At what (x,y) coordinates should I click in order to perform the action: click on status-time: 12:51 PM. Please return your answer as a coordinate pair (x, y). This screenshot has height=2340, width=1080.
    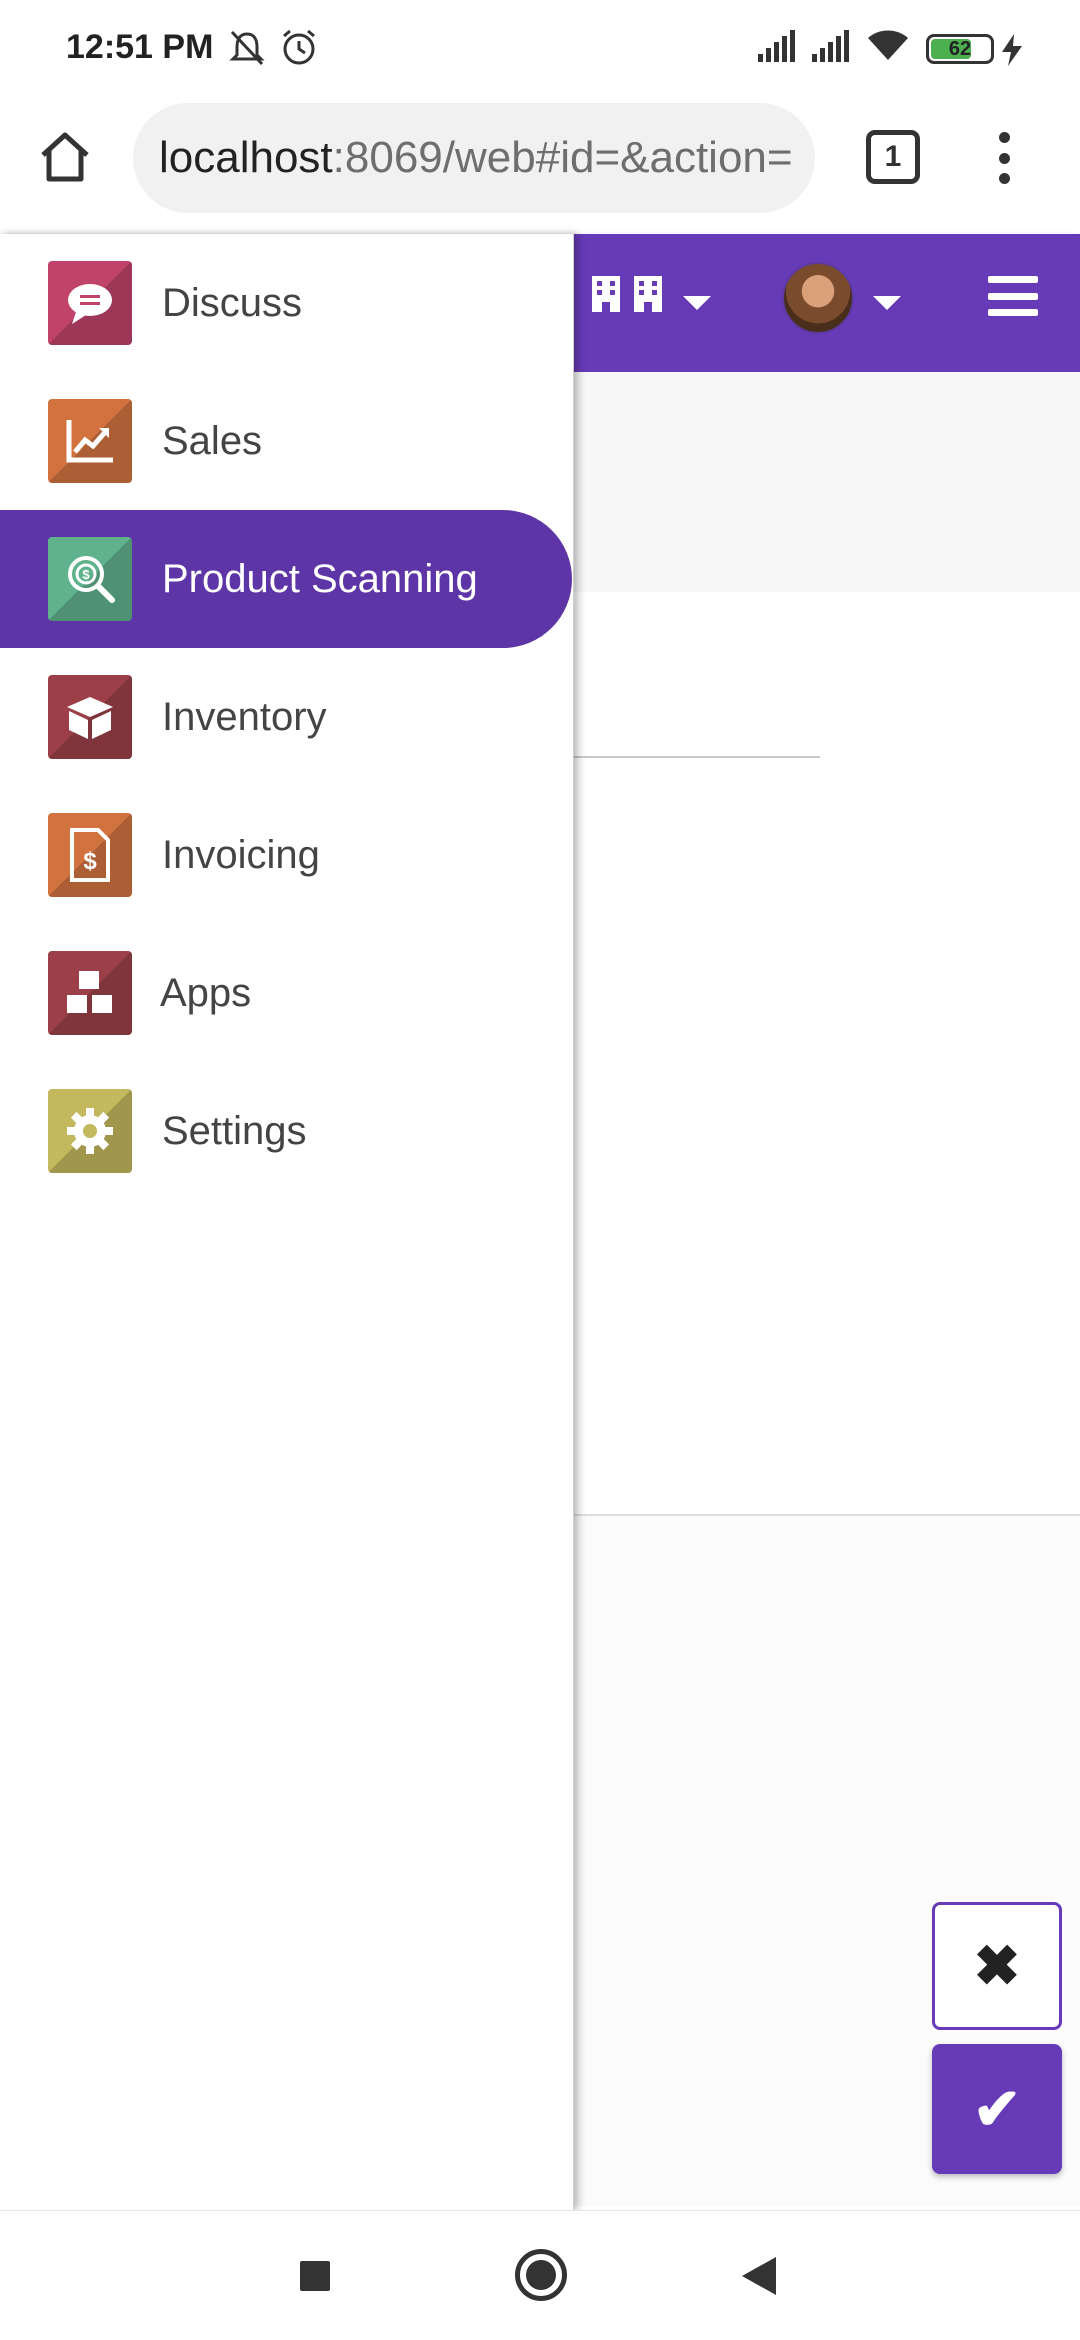
    Looking at the image, I should click on (140, 47).